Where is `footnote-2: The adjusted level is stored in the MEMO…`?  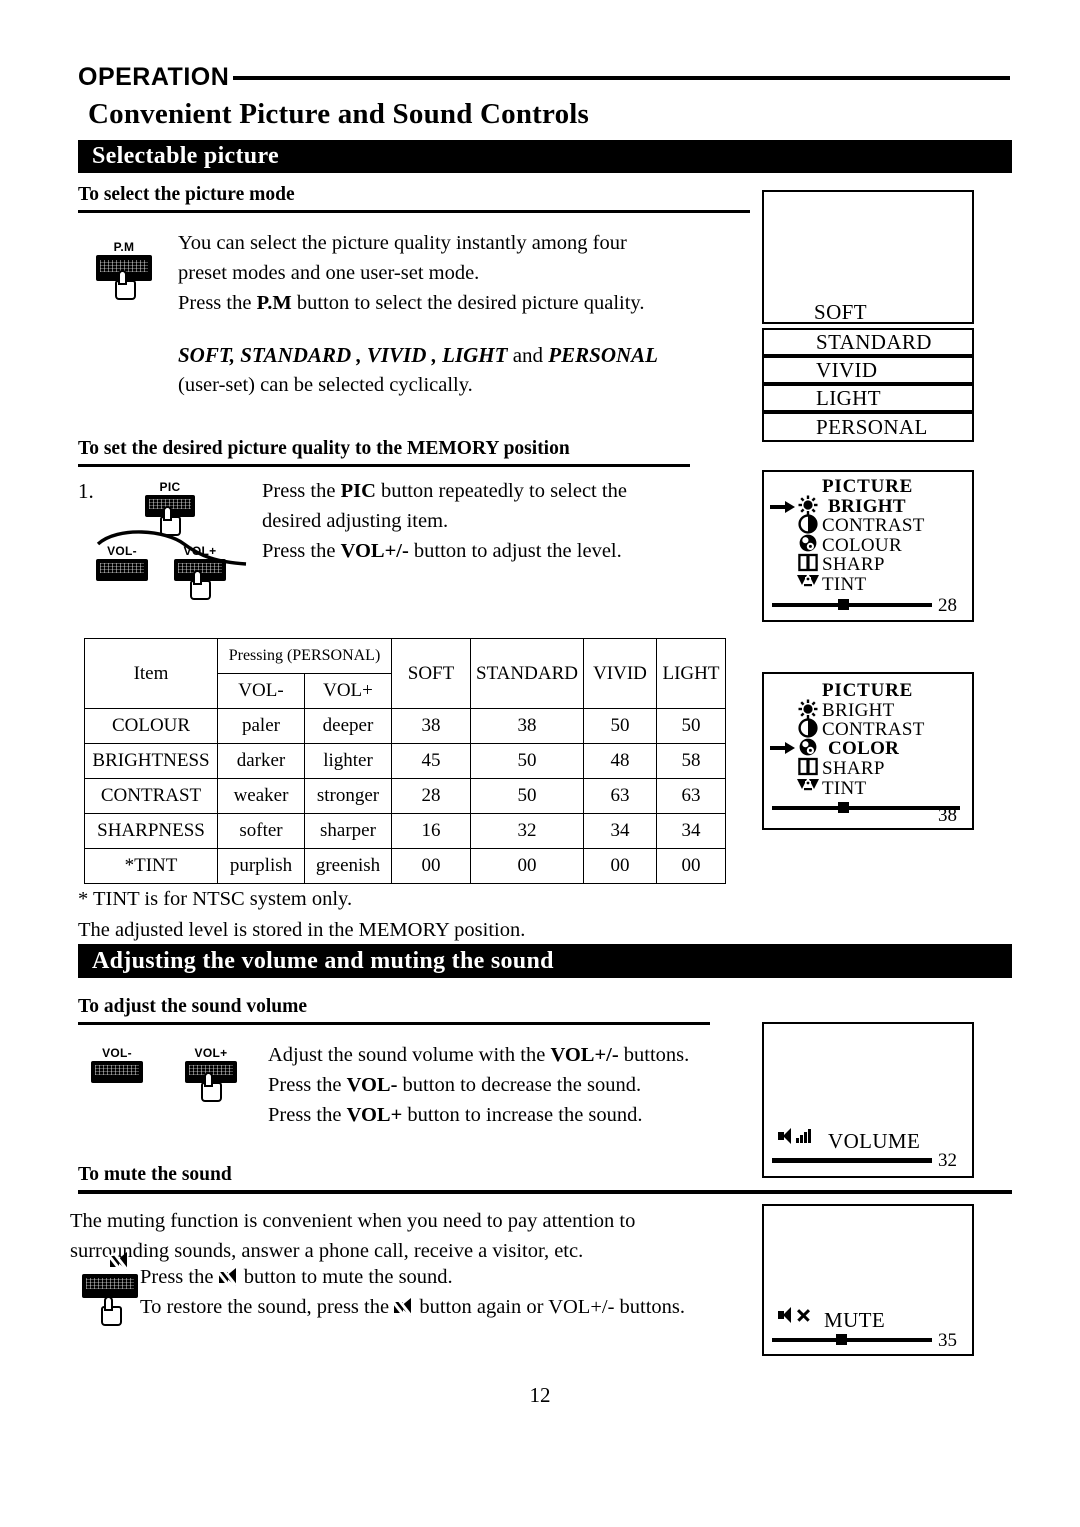
footnote-2: The adjusted level is stored in the MEMO… is located at coordinates (302, 930).